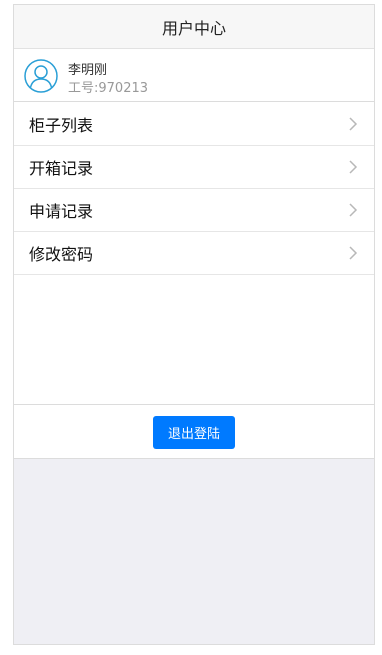 The width and height of the screenshot is (382, 655). What do you see at coordinates (61, 125) in the screenshot?
I see `menu-item-label: 柜子列表` at bounding box center [61, 125].